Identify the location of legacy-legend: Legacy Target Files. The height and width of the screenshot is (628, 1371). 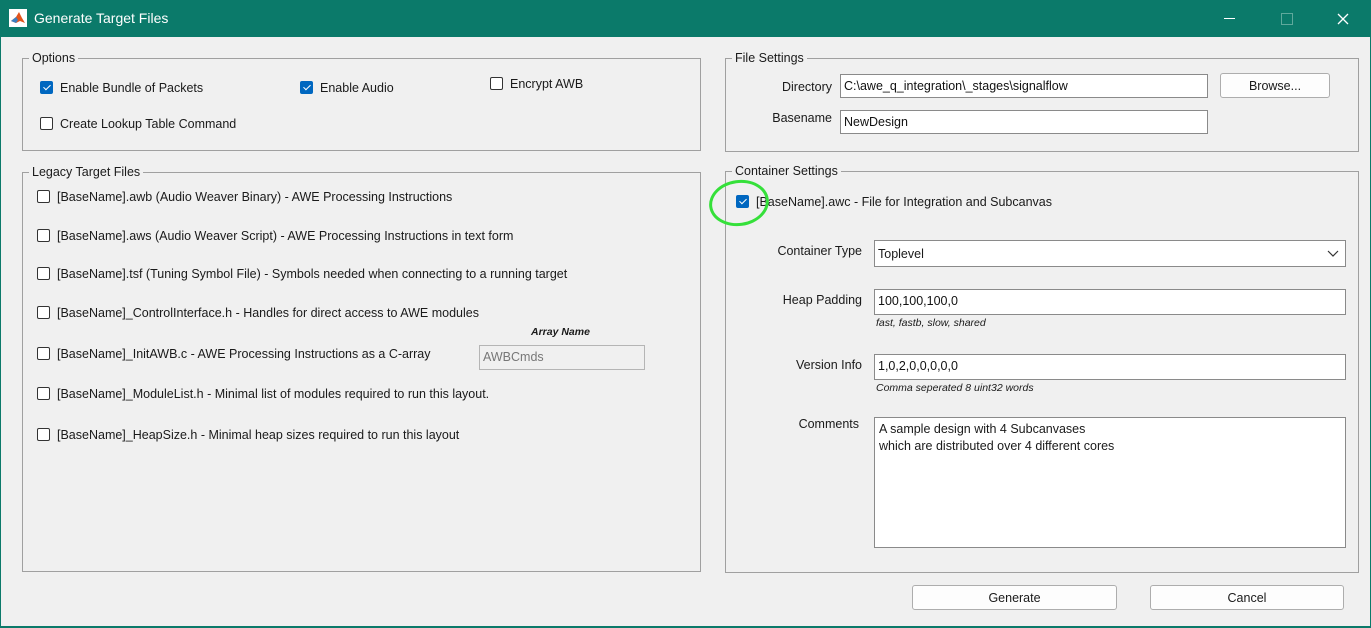
(86, 172).